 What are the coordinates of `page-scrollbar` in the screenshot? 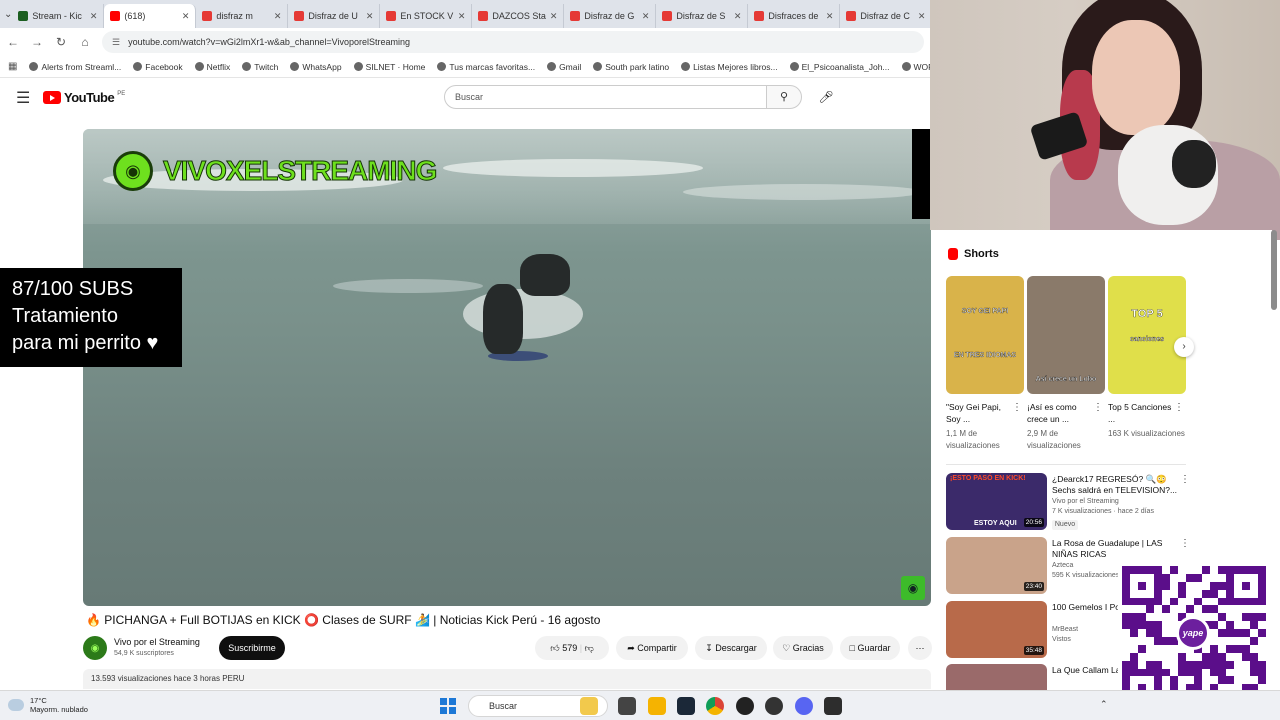 It's located at (1274, 270).